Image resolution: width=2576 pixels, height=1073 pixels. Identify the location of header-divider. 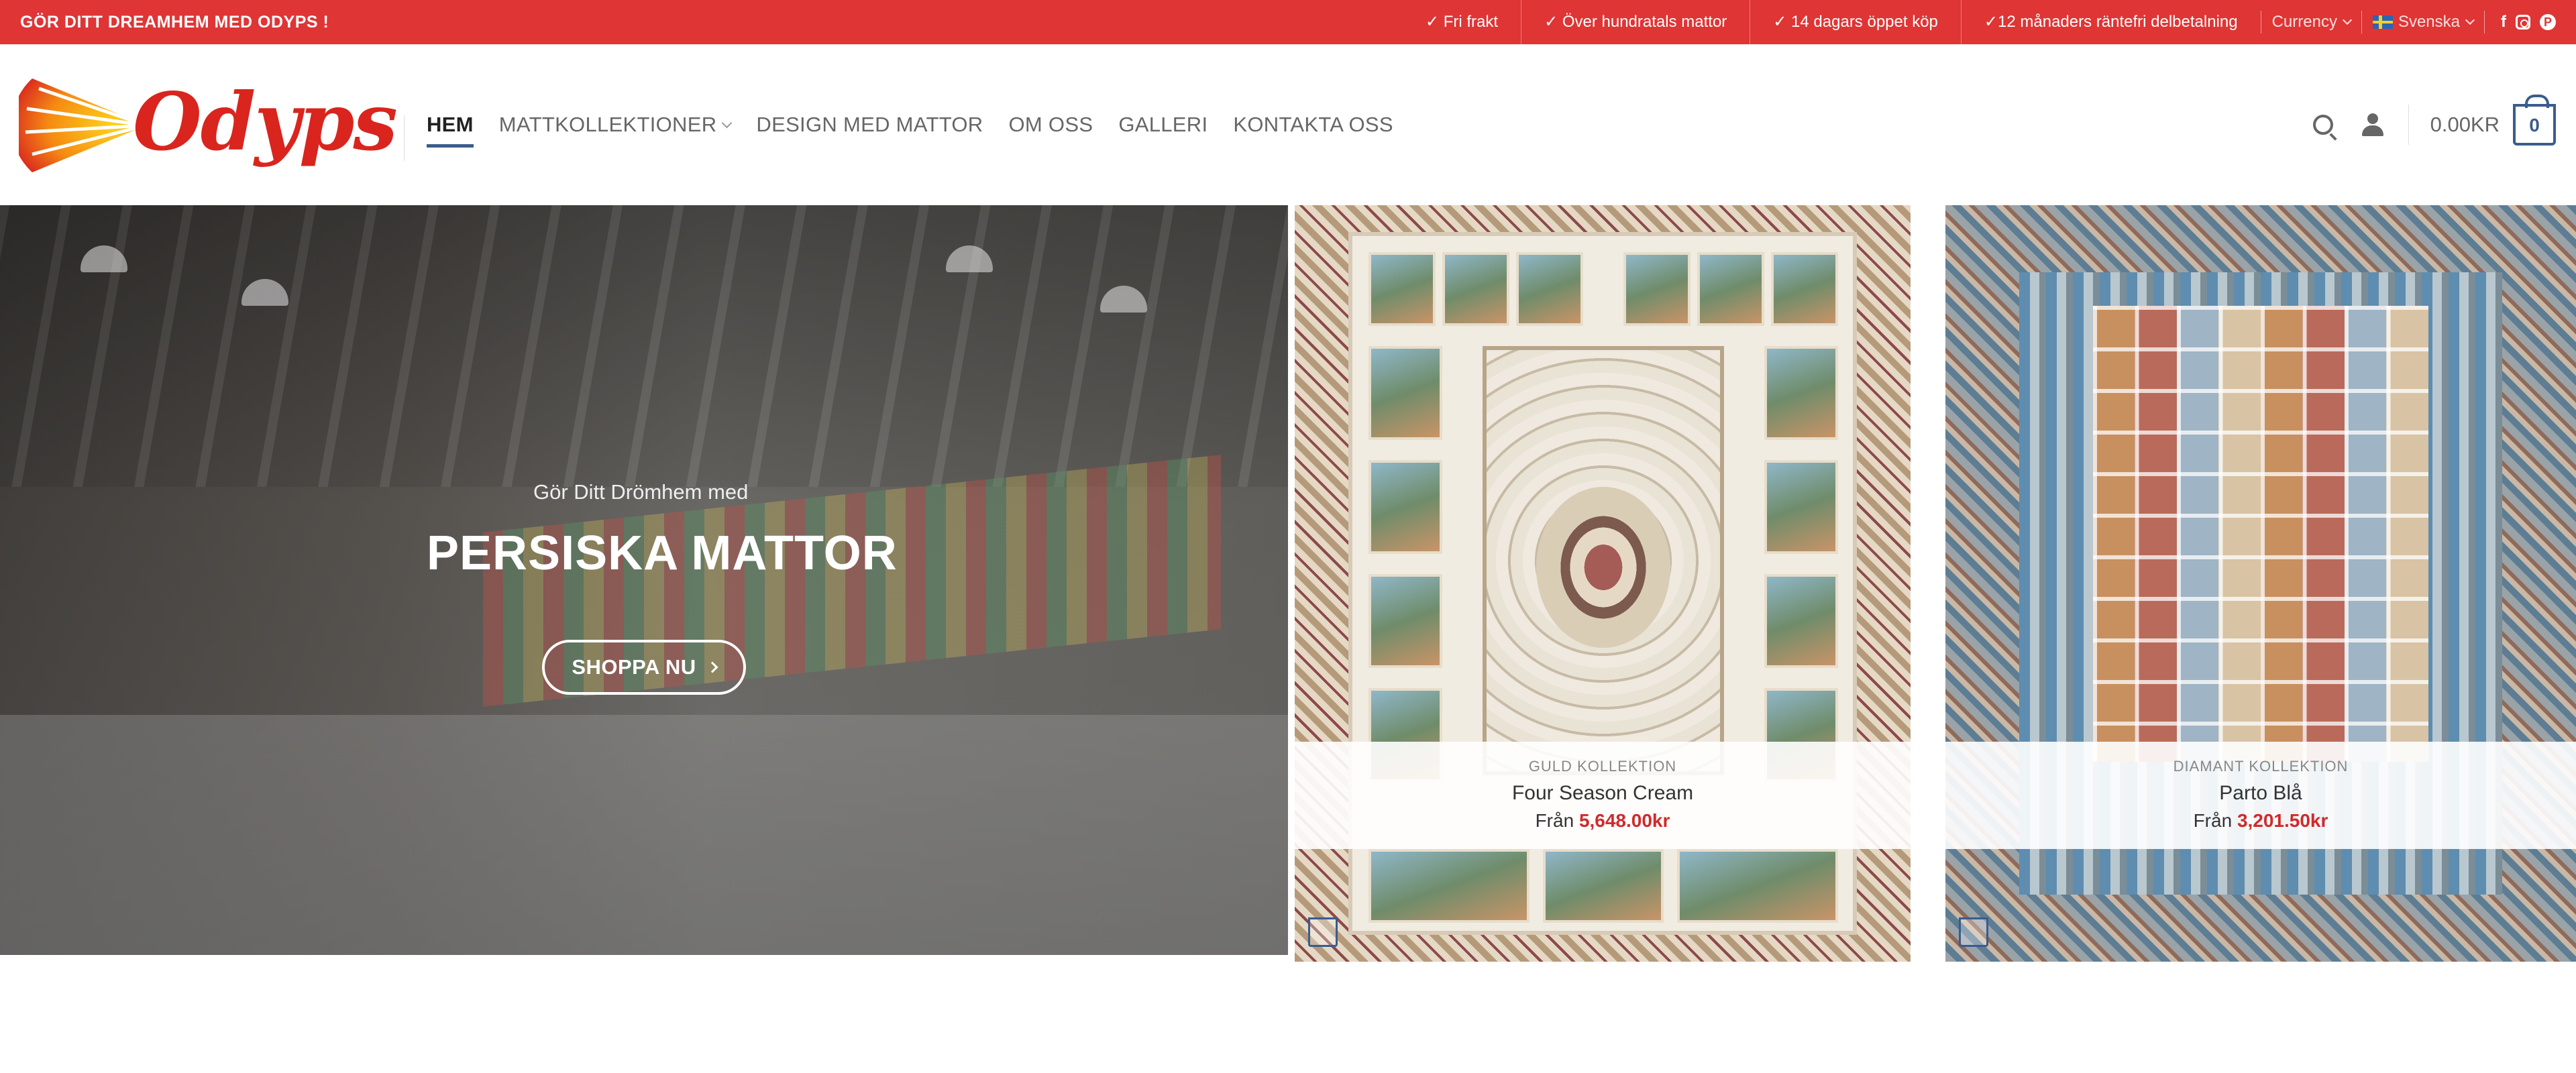
(404, 138).